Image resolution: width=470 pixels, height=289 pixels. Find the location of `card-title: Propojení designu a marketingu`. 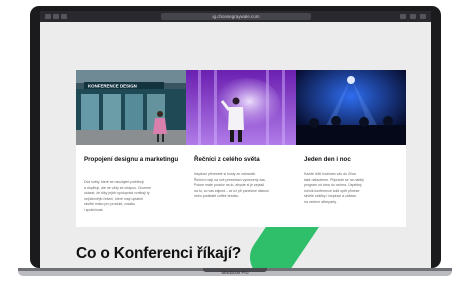

card-title: Propojení designu a marketingu is located at coordinates (131, 159).